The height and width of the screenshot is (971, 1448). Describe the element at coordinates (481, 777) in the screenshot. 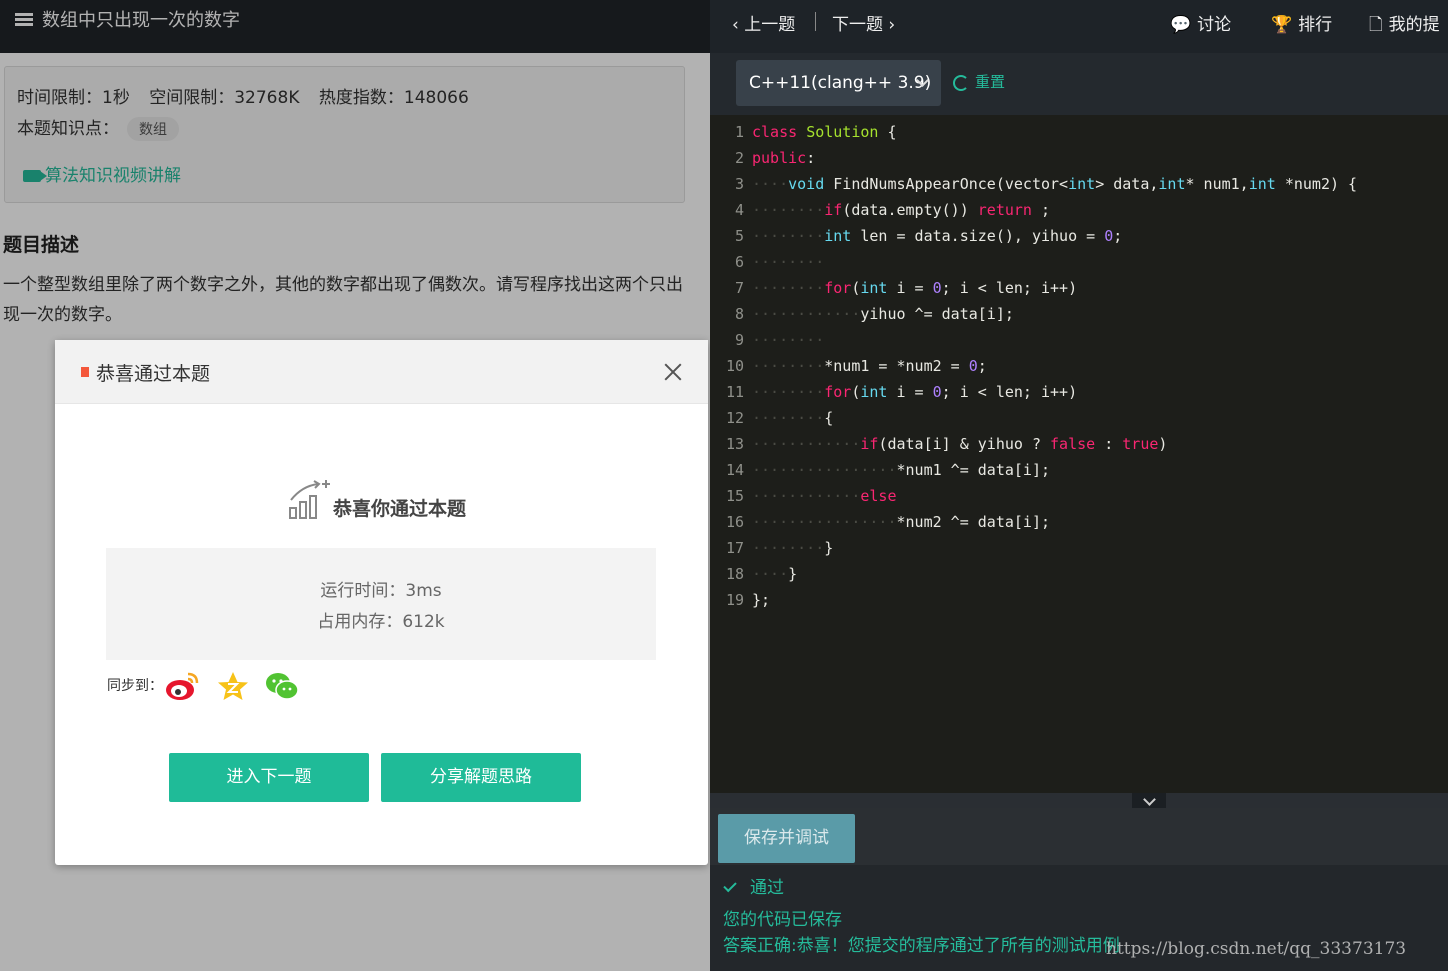

I see `share-solution-button: 分享解题思路` at that location.